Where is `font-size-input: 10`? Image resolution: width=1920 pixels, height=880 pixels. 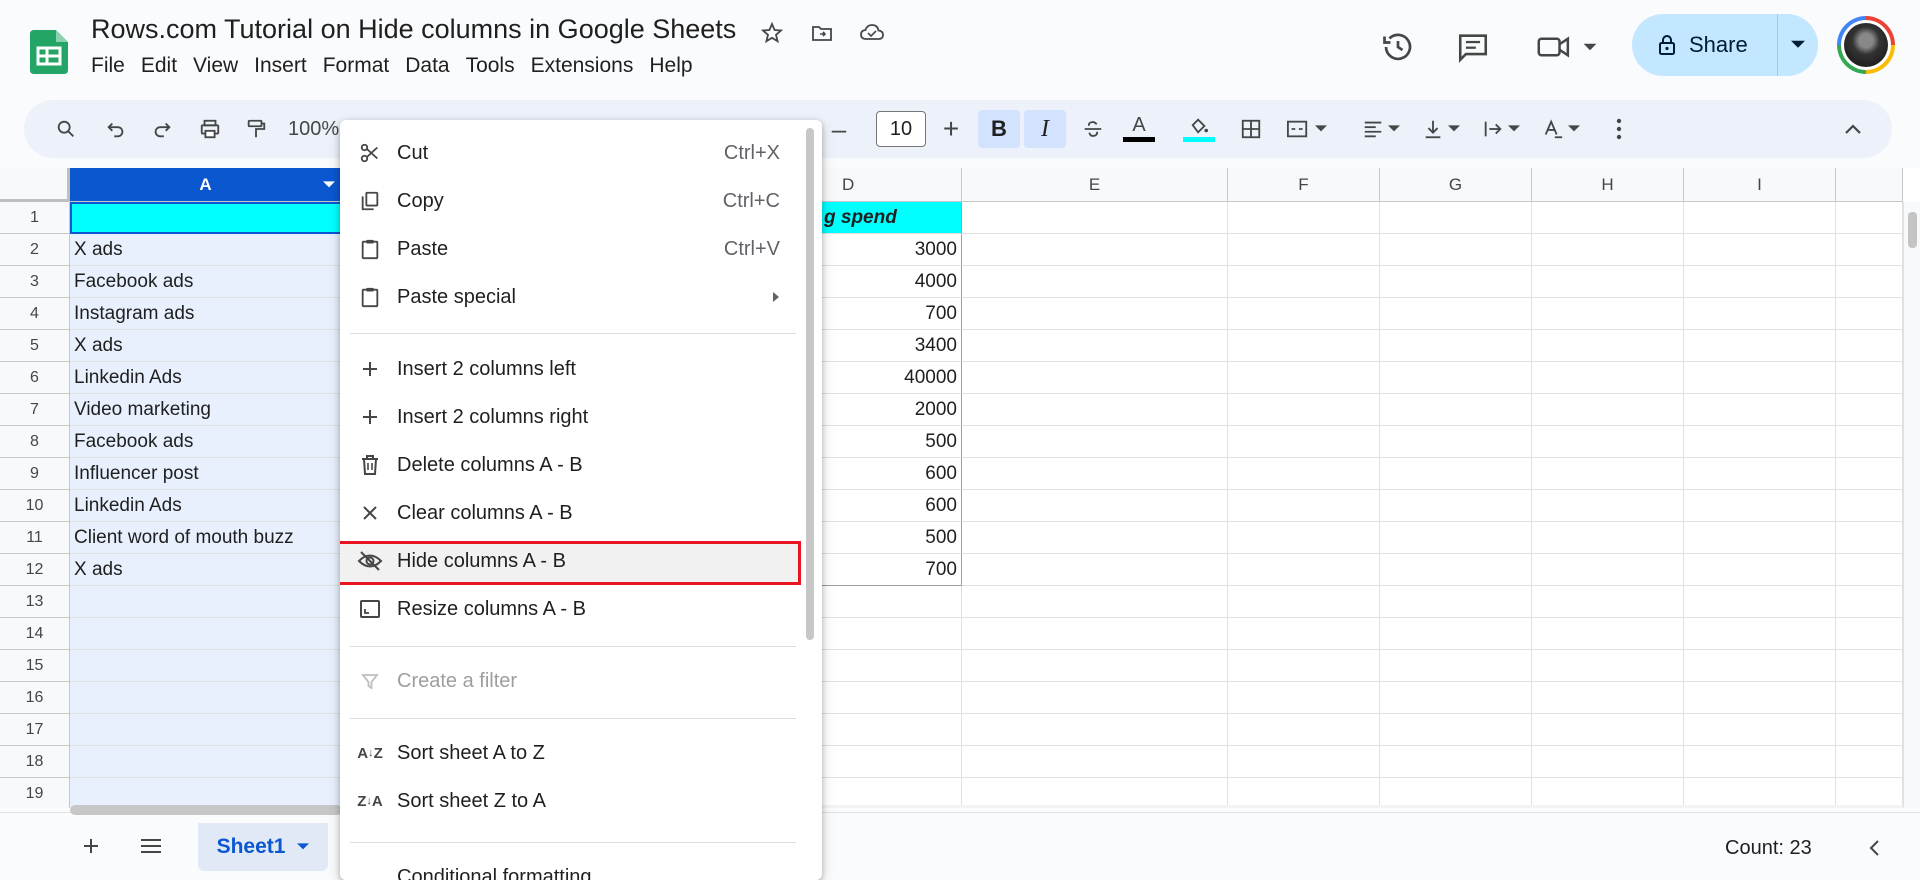 font-size-input: 10 is located at coordinates (901, 129).